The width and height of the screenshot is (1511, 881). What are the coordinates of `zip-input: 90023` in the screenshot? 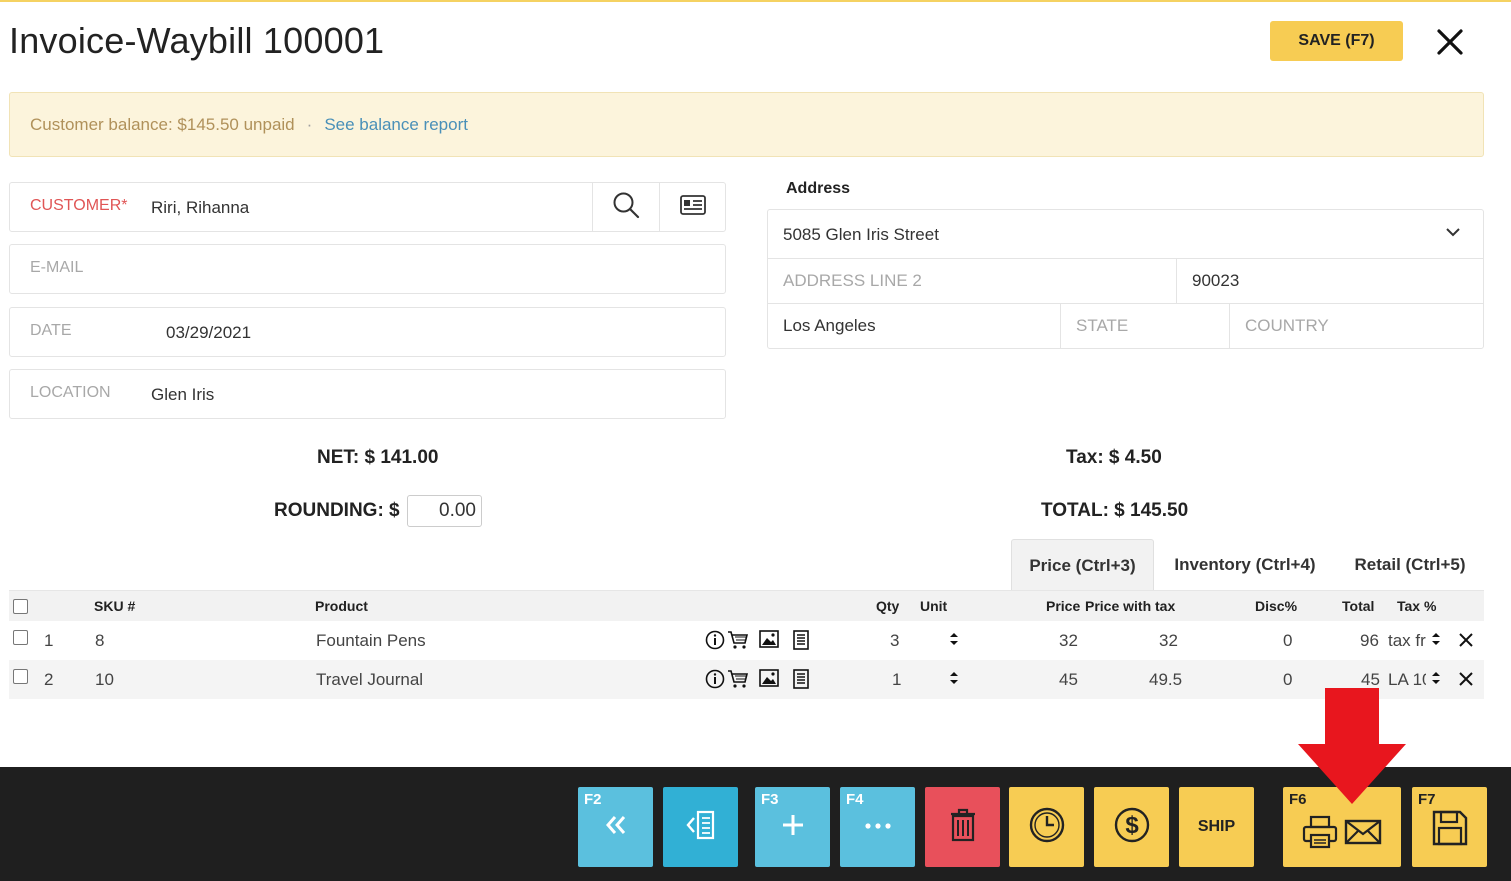 It's located at (1208, 281).